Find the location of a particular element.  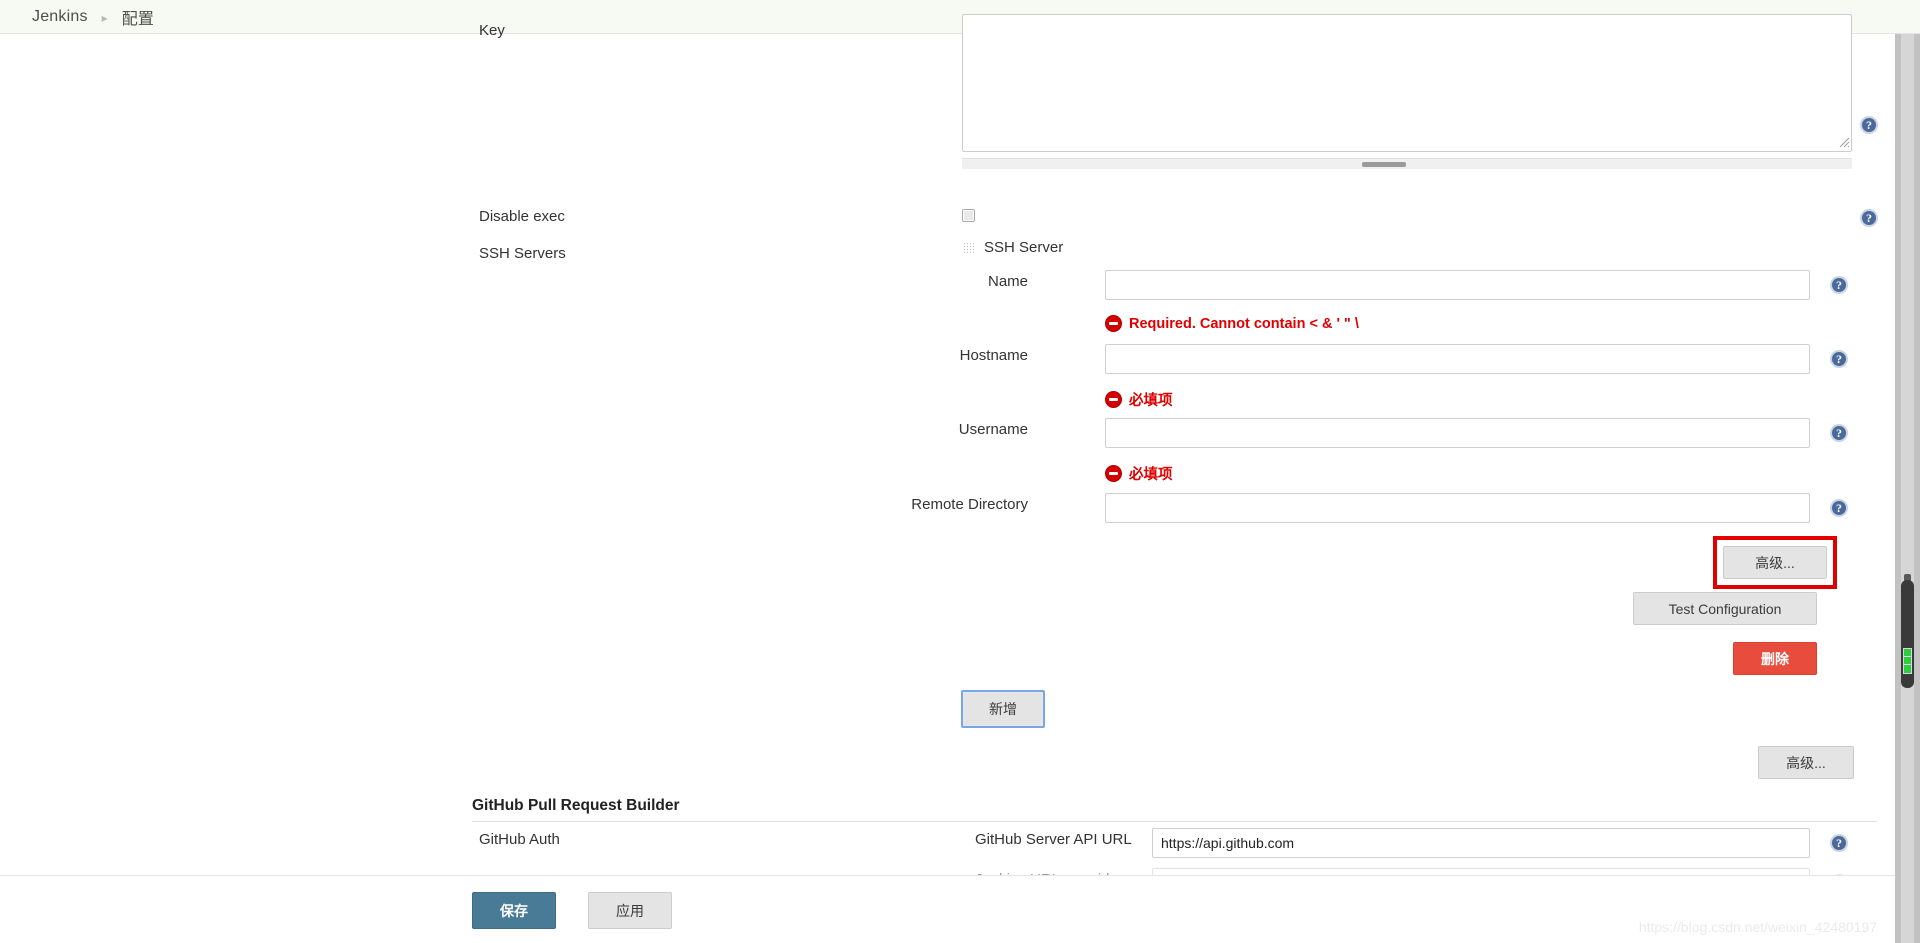

ssh-hostname-input is located at coordinates (1457, 359).